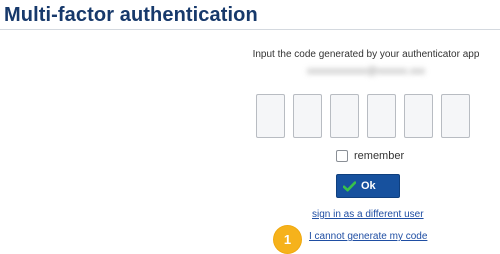 The height and width of the screenshot is (254, 500). What do you see at coordinates (349, 186) in the screenshot?
I see `checkmark-icon` at bounding box center [349, 186].